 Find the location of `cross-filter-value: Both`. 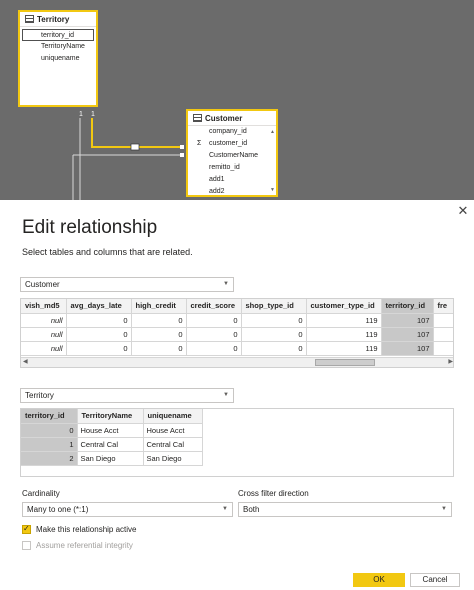

cross-filter-value: Both is located at coordinates (251, 509).